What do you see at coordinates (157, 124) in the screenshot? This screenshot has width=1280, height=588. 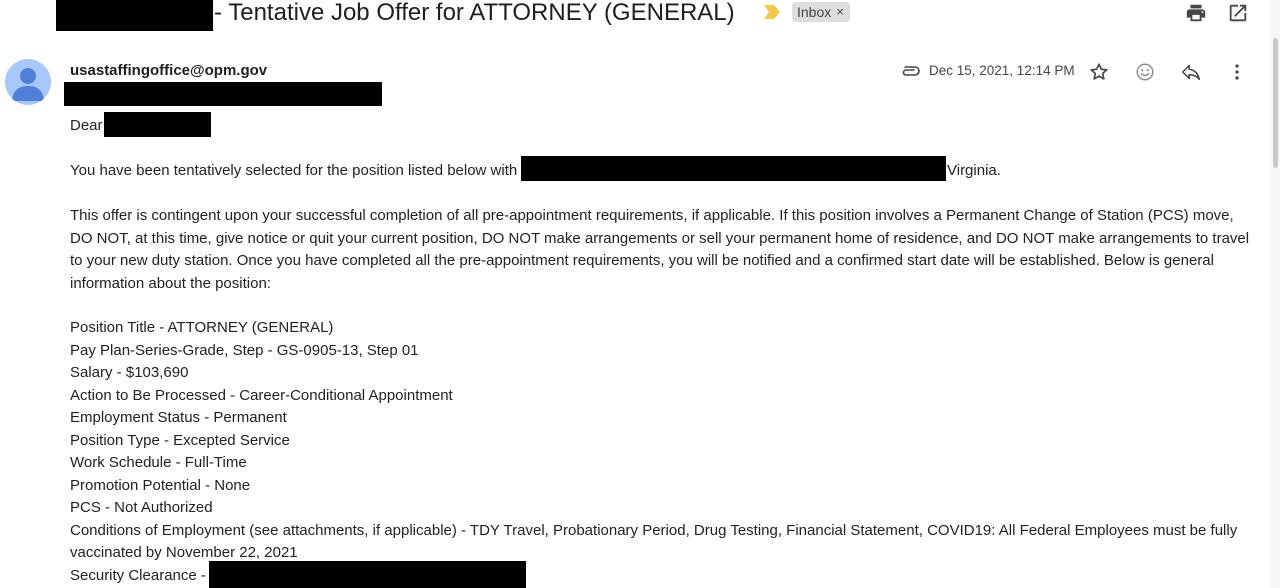 I see `redacted-recipient-name` at bounding box center [157, 124].